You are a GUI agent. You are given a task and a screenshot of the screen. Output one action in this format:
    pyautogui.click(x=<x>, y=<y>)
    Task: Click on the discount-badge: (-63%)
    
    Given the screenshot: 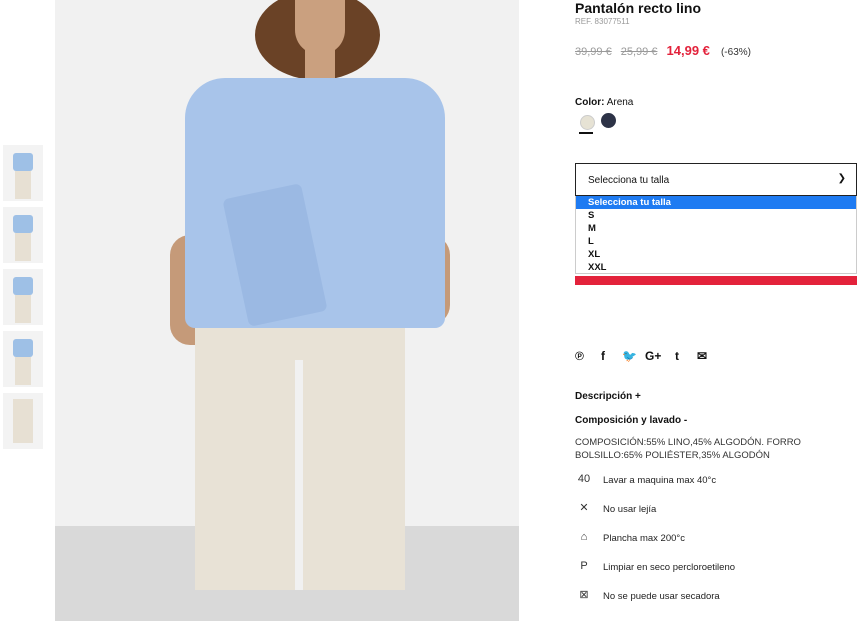 What is the action you would take?
    pyautogui.click(x=735, y=52)
    